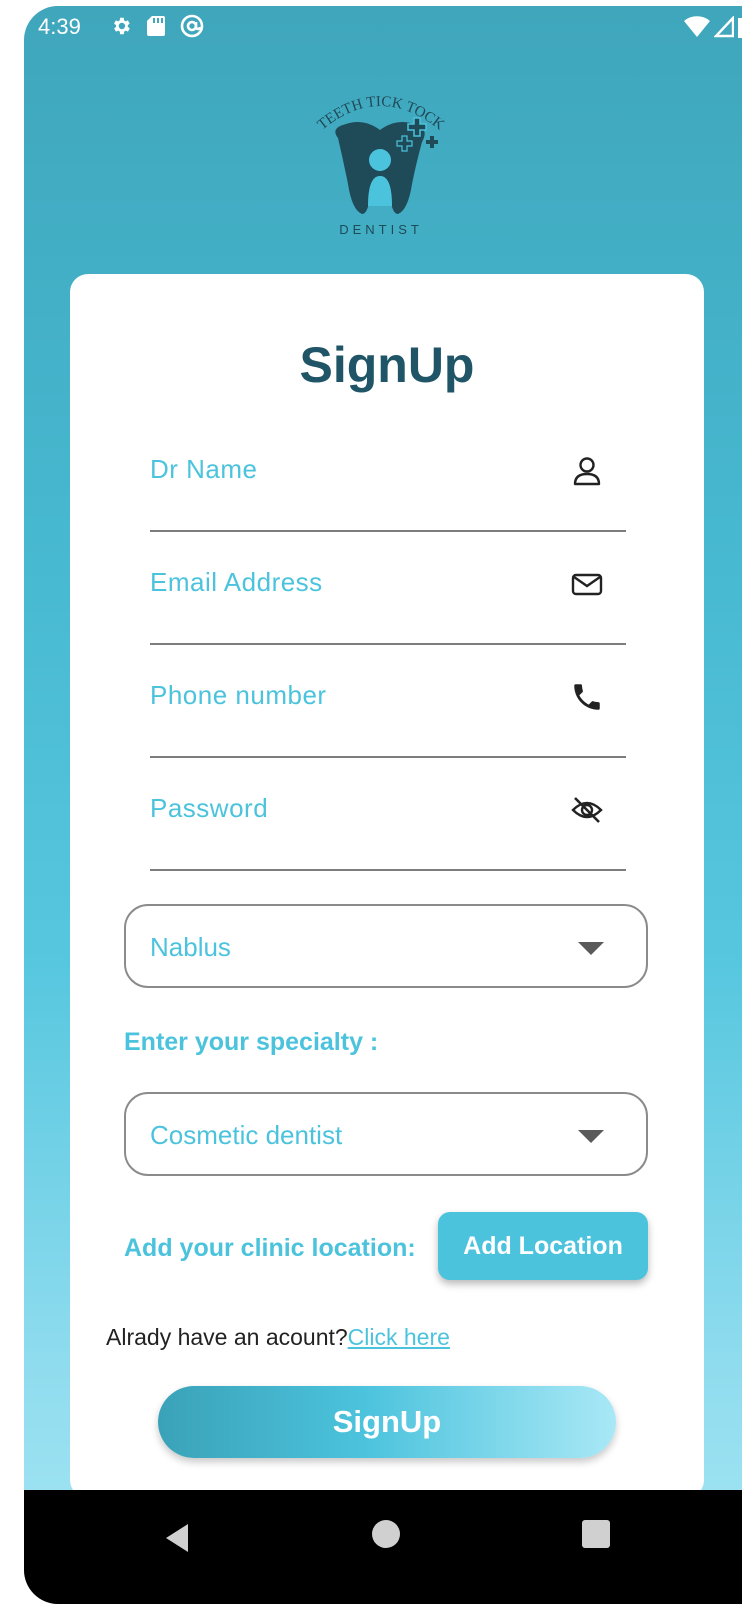  What do you see at coordinates (596, 1534) in the screenshot?
I see `recents-icon` at bounding box center [596, 1534].